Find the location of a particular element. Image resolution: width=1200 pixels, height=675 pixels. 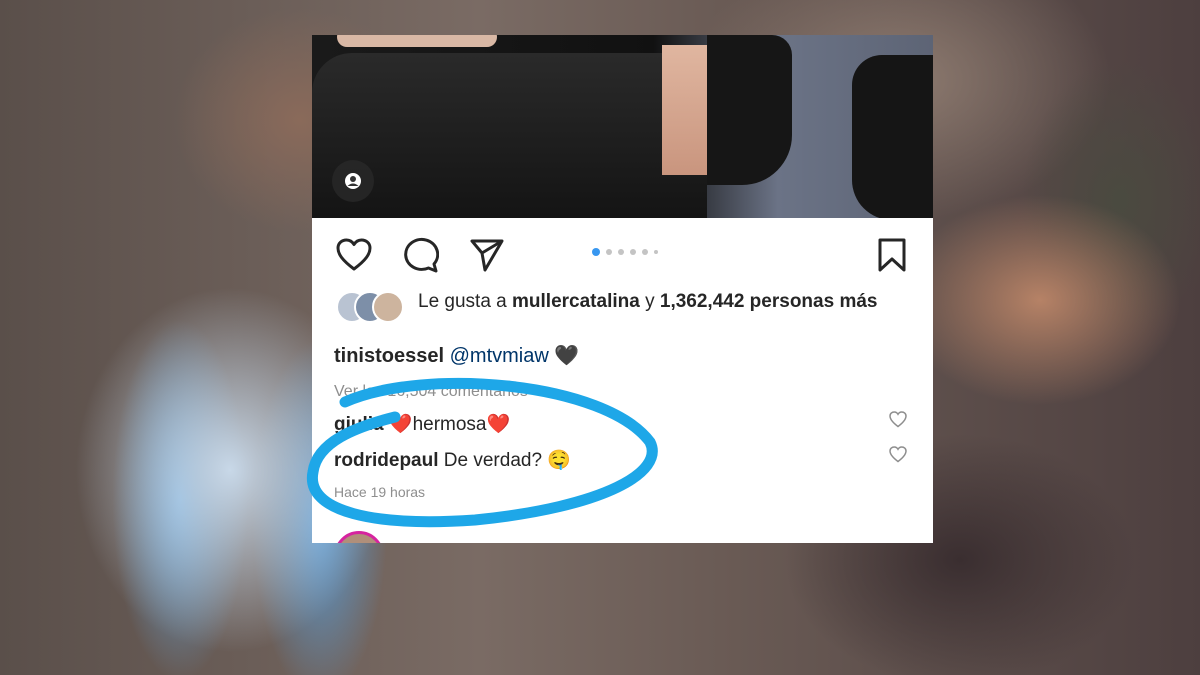

bookmark-icon is located at coordinates (892, 255).